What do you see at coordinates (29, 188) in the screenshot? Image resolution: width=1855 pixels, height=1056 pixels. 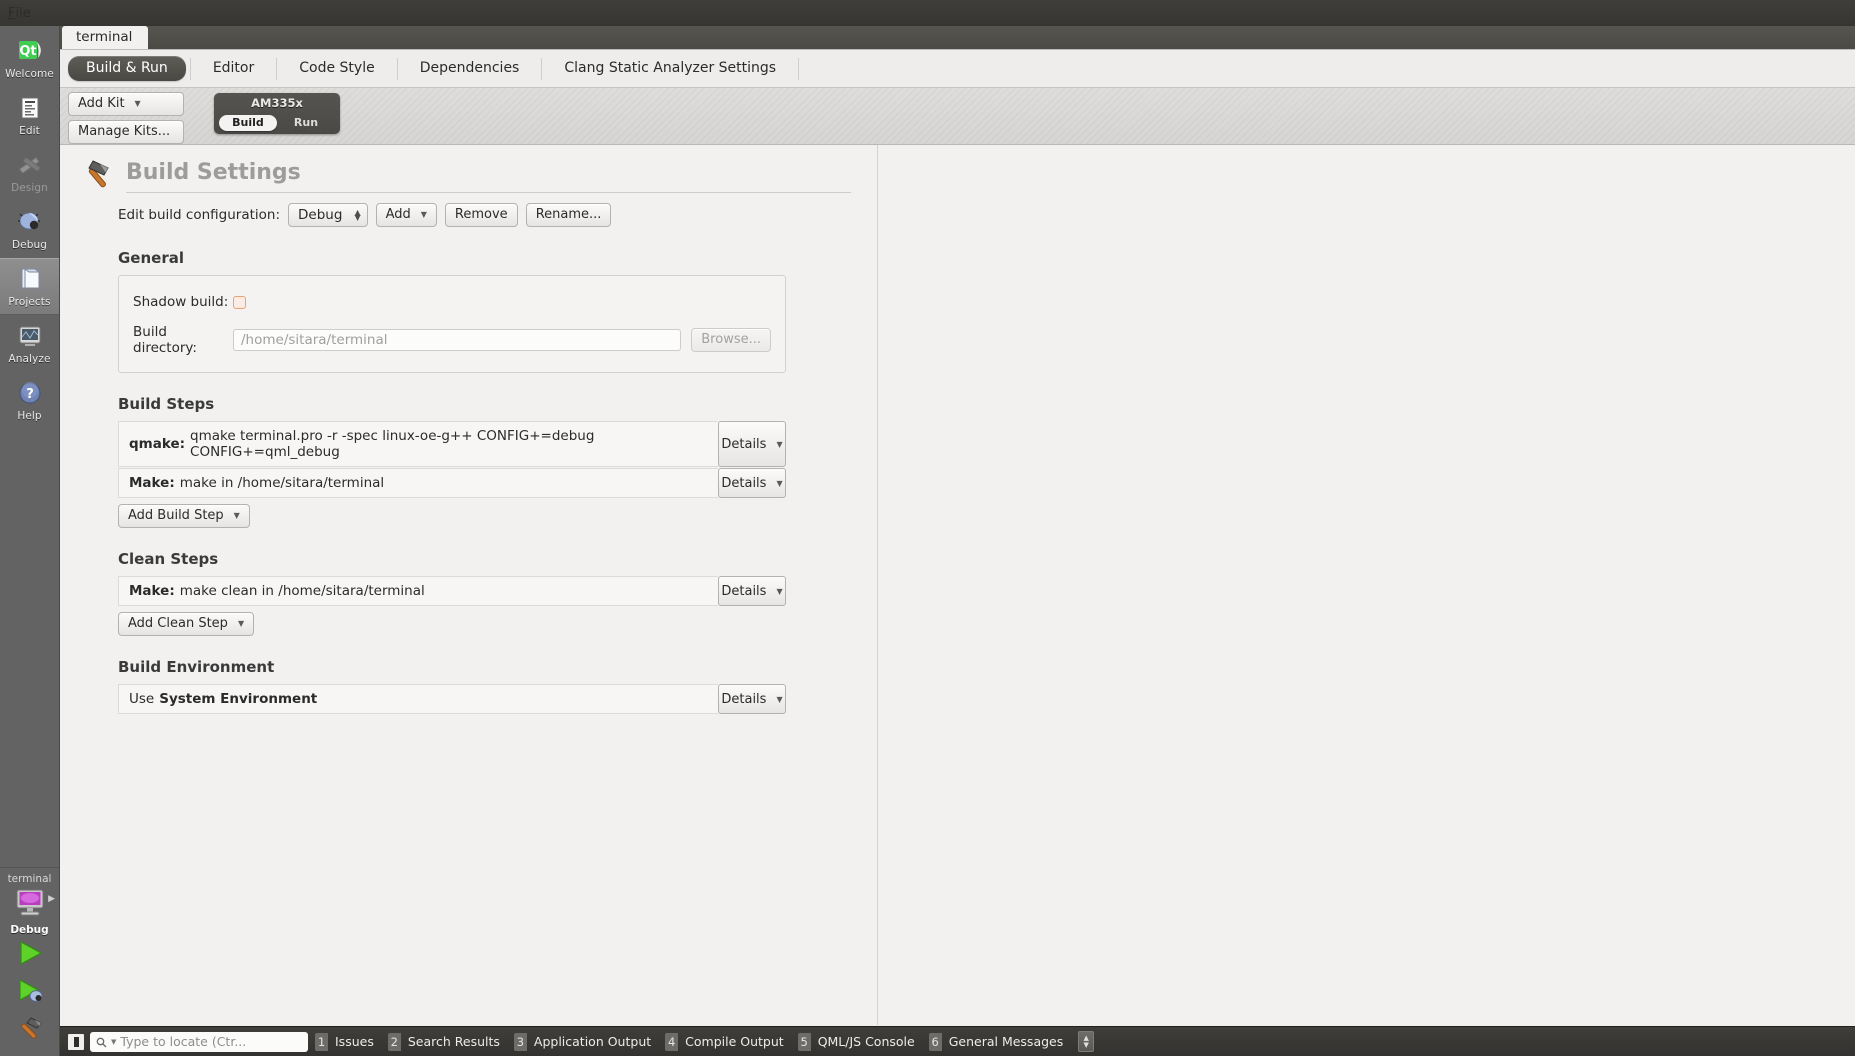 I see `sidebar-label-design: Design` at bounding box center [29, 188].